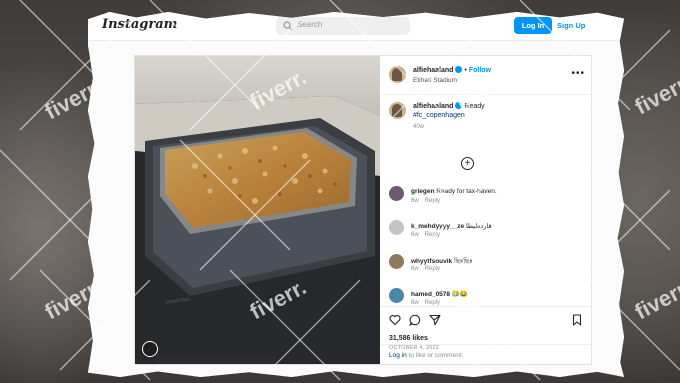 The width and height of the screenshot is (680, 383). I want to click on comment-item: k_mehdyyyy__ze قاردطيطا 6w Reply, so click(489, 233).